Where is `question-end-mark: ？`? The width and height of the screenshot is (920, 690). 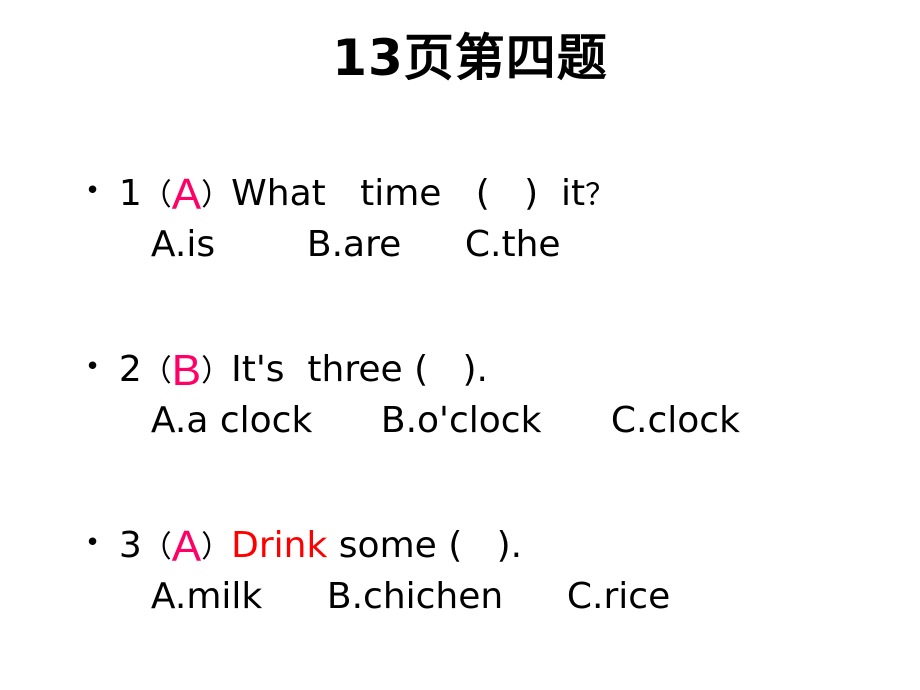
question-end-mark: ？ is located at coordinates (600, 195).